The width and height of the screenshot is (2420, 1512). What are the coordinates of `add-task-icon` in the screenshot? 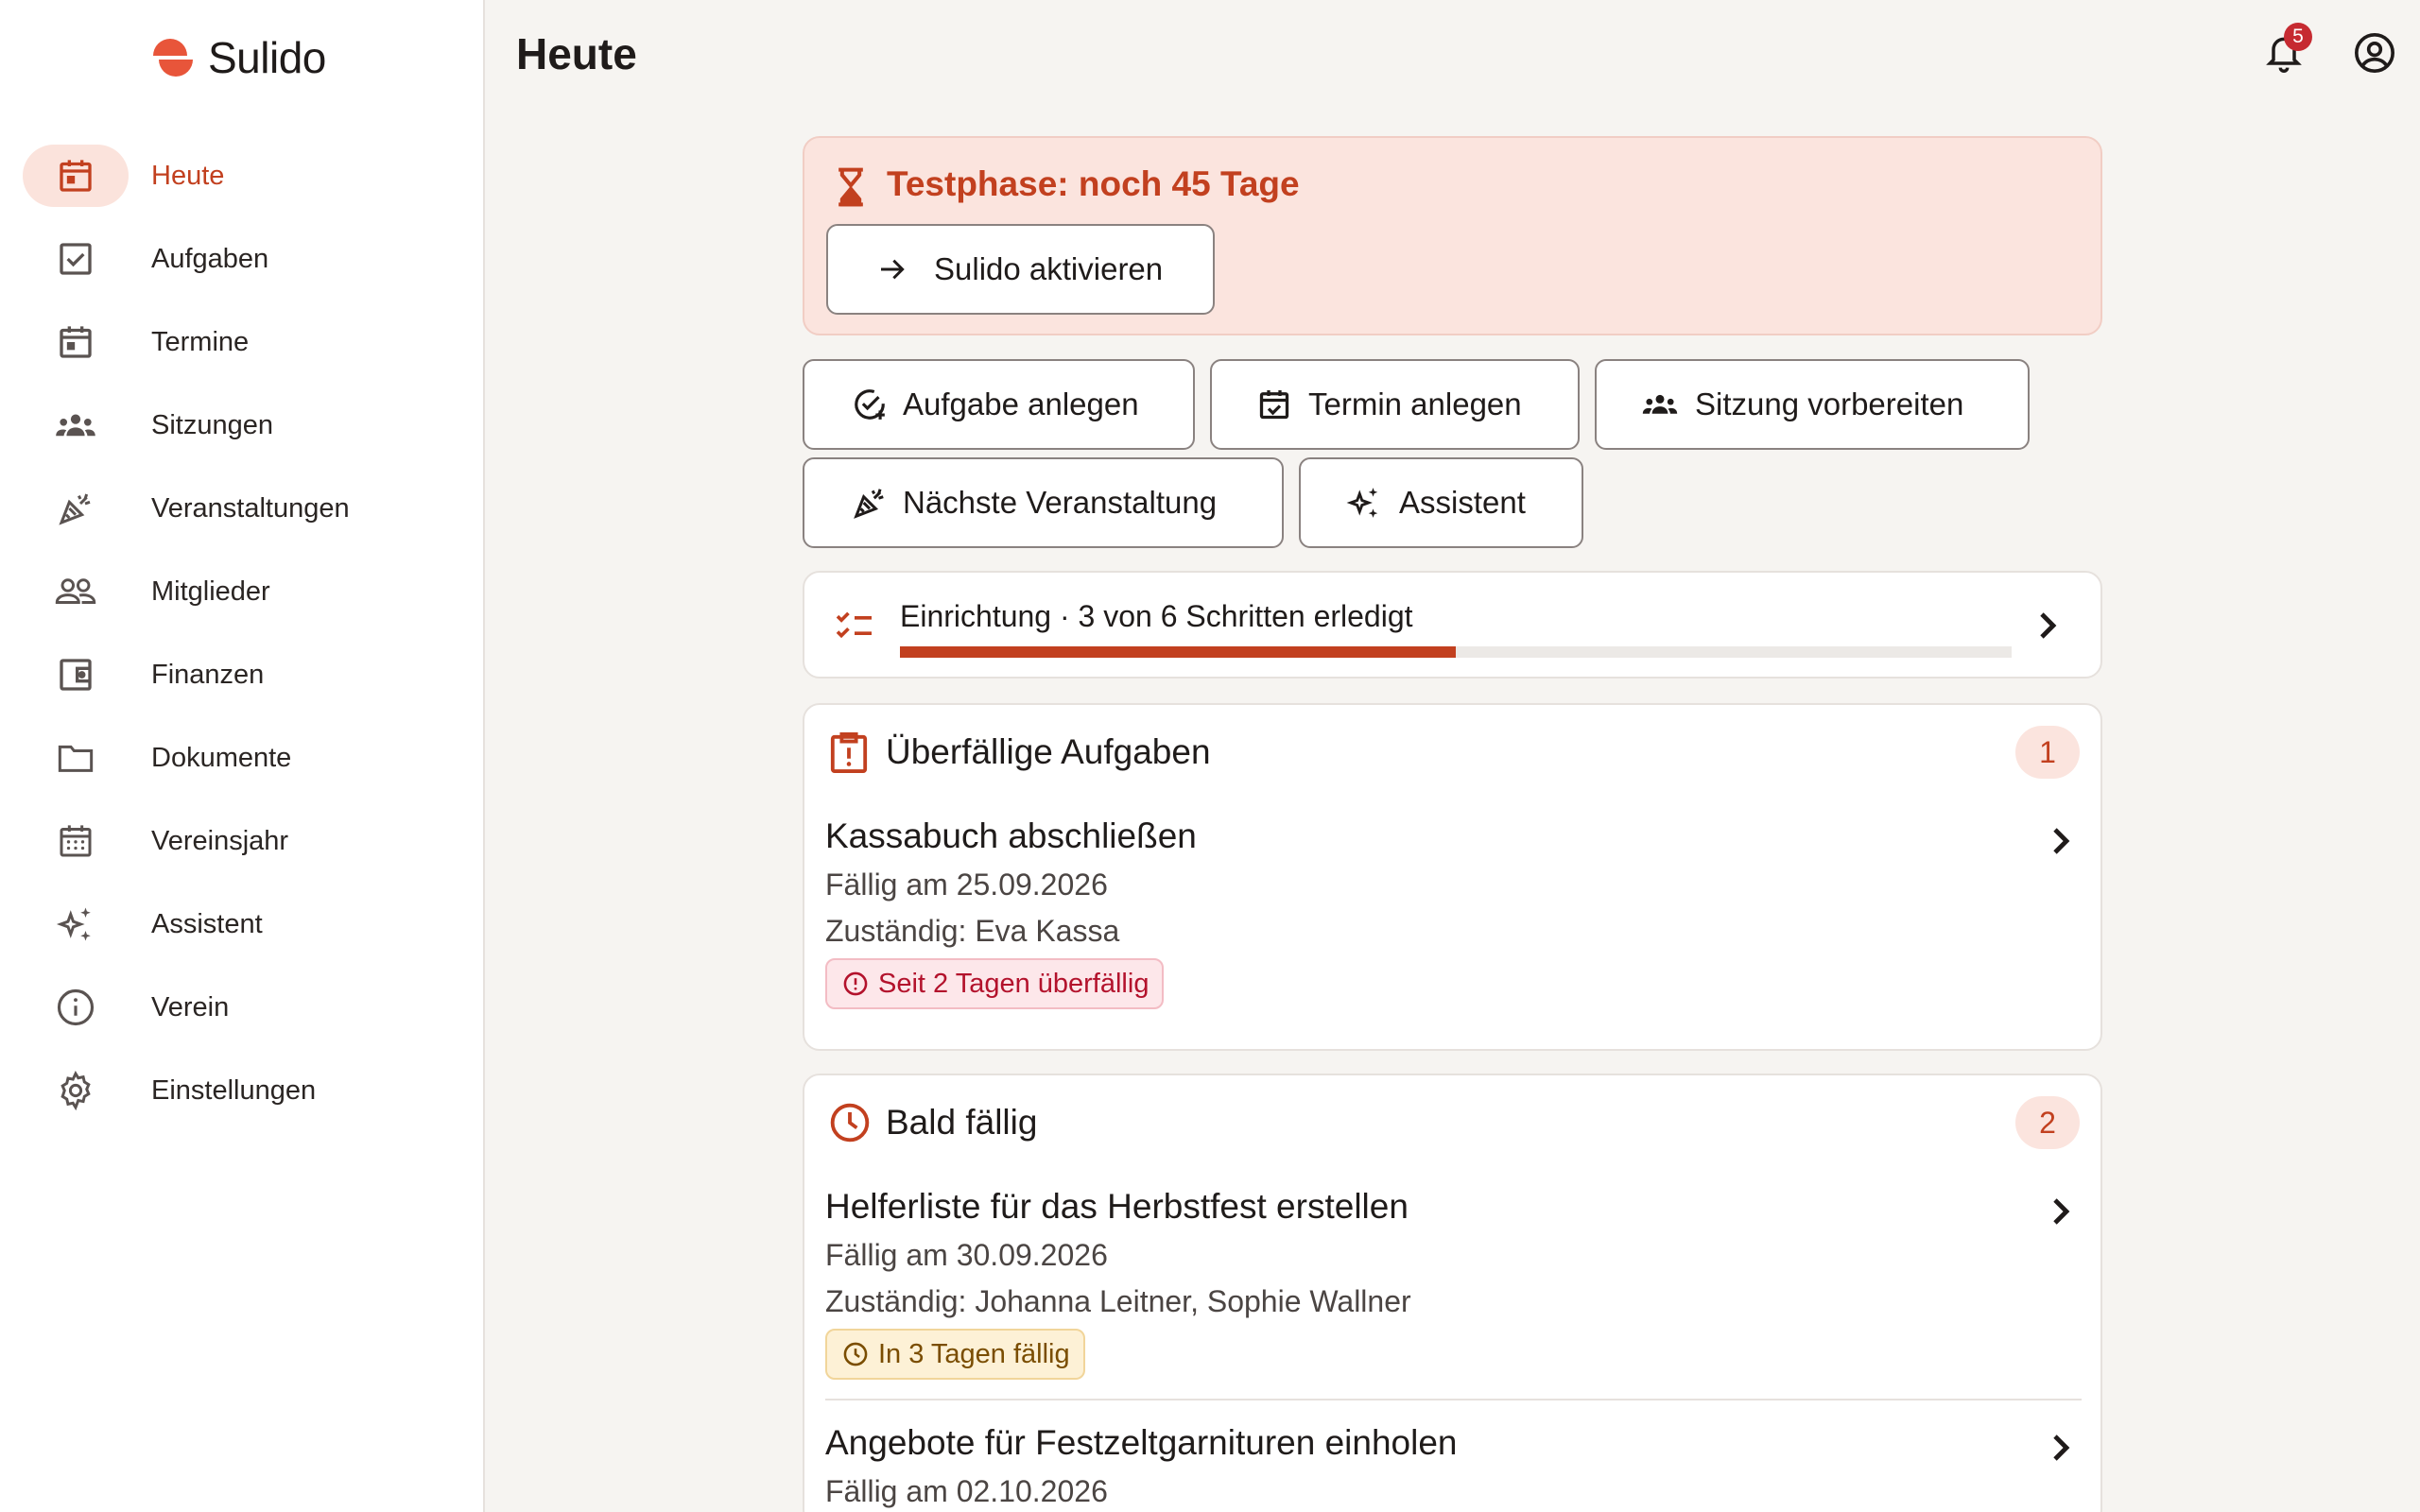 It's located at (870, 404).